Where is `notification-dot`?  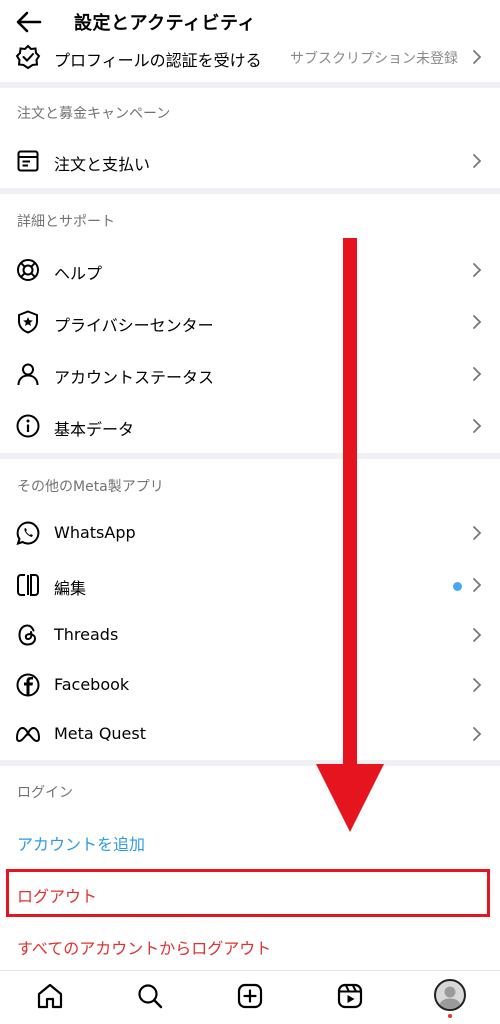
notification-dot is located at coordinates (450, 1016).